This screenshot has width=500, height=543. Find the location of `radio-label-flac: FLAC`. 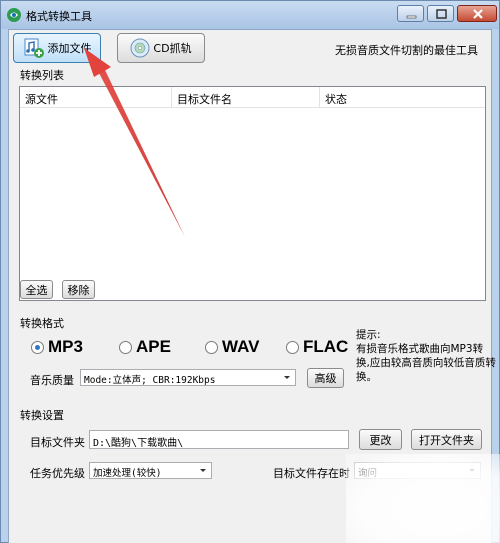

radio-label-flac: FLAC is located at coordinates (325, 347).